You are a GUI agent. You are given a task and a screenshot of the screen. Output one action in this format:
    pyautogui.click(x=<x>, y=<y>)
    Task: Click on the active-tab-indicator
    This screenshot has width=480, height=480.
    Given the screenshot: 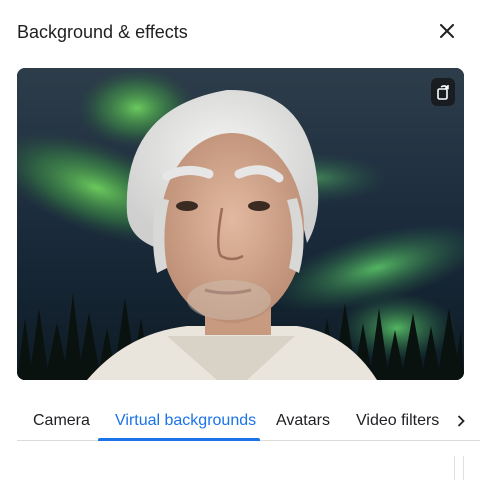 What is the action you would take?
    pyautogui.click(x=179, y=439)
    